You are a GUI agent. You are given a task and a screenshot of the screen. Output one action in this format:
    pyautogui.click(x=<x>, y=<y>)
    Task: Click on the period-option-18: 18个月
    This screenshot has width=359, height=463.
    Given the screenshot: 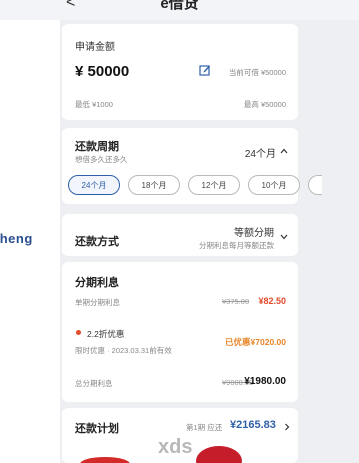 What is the action you would take?
    pyautogui.click(x=154, y=185)
    